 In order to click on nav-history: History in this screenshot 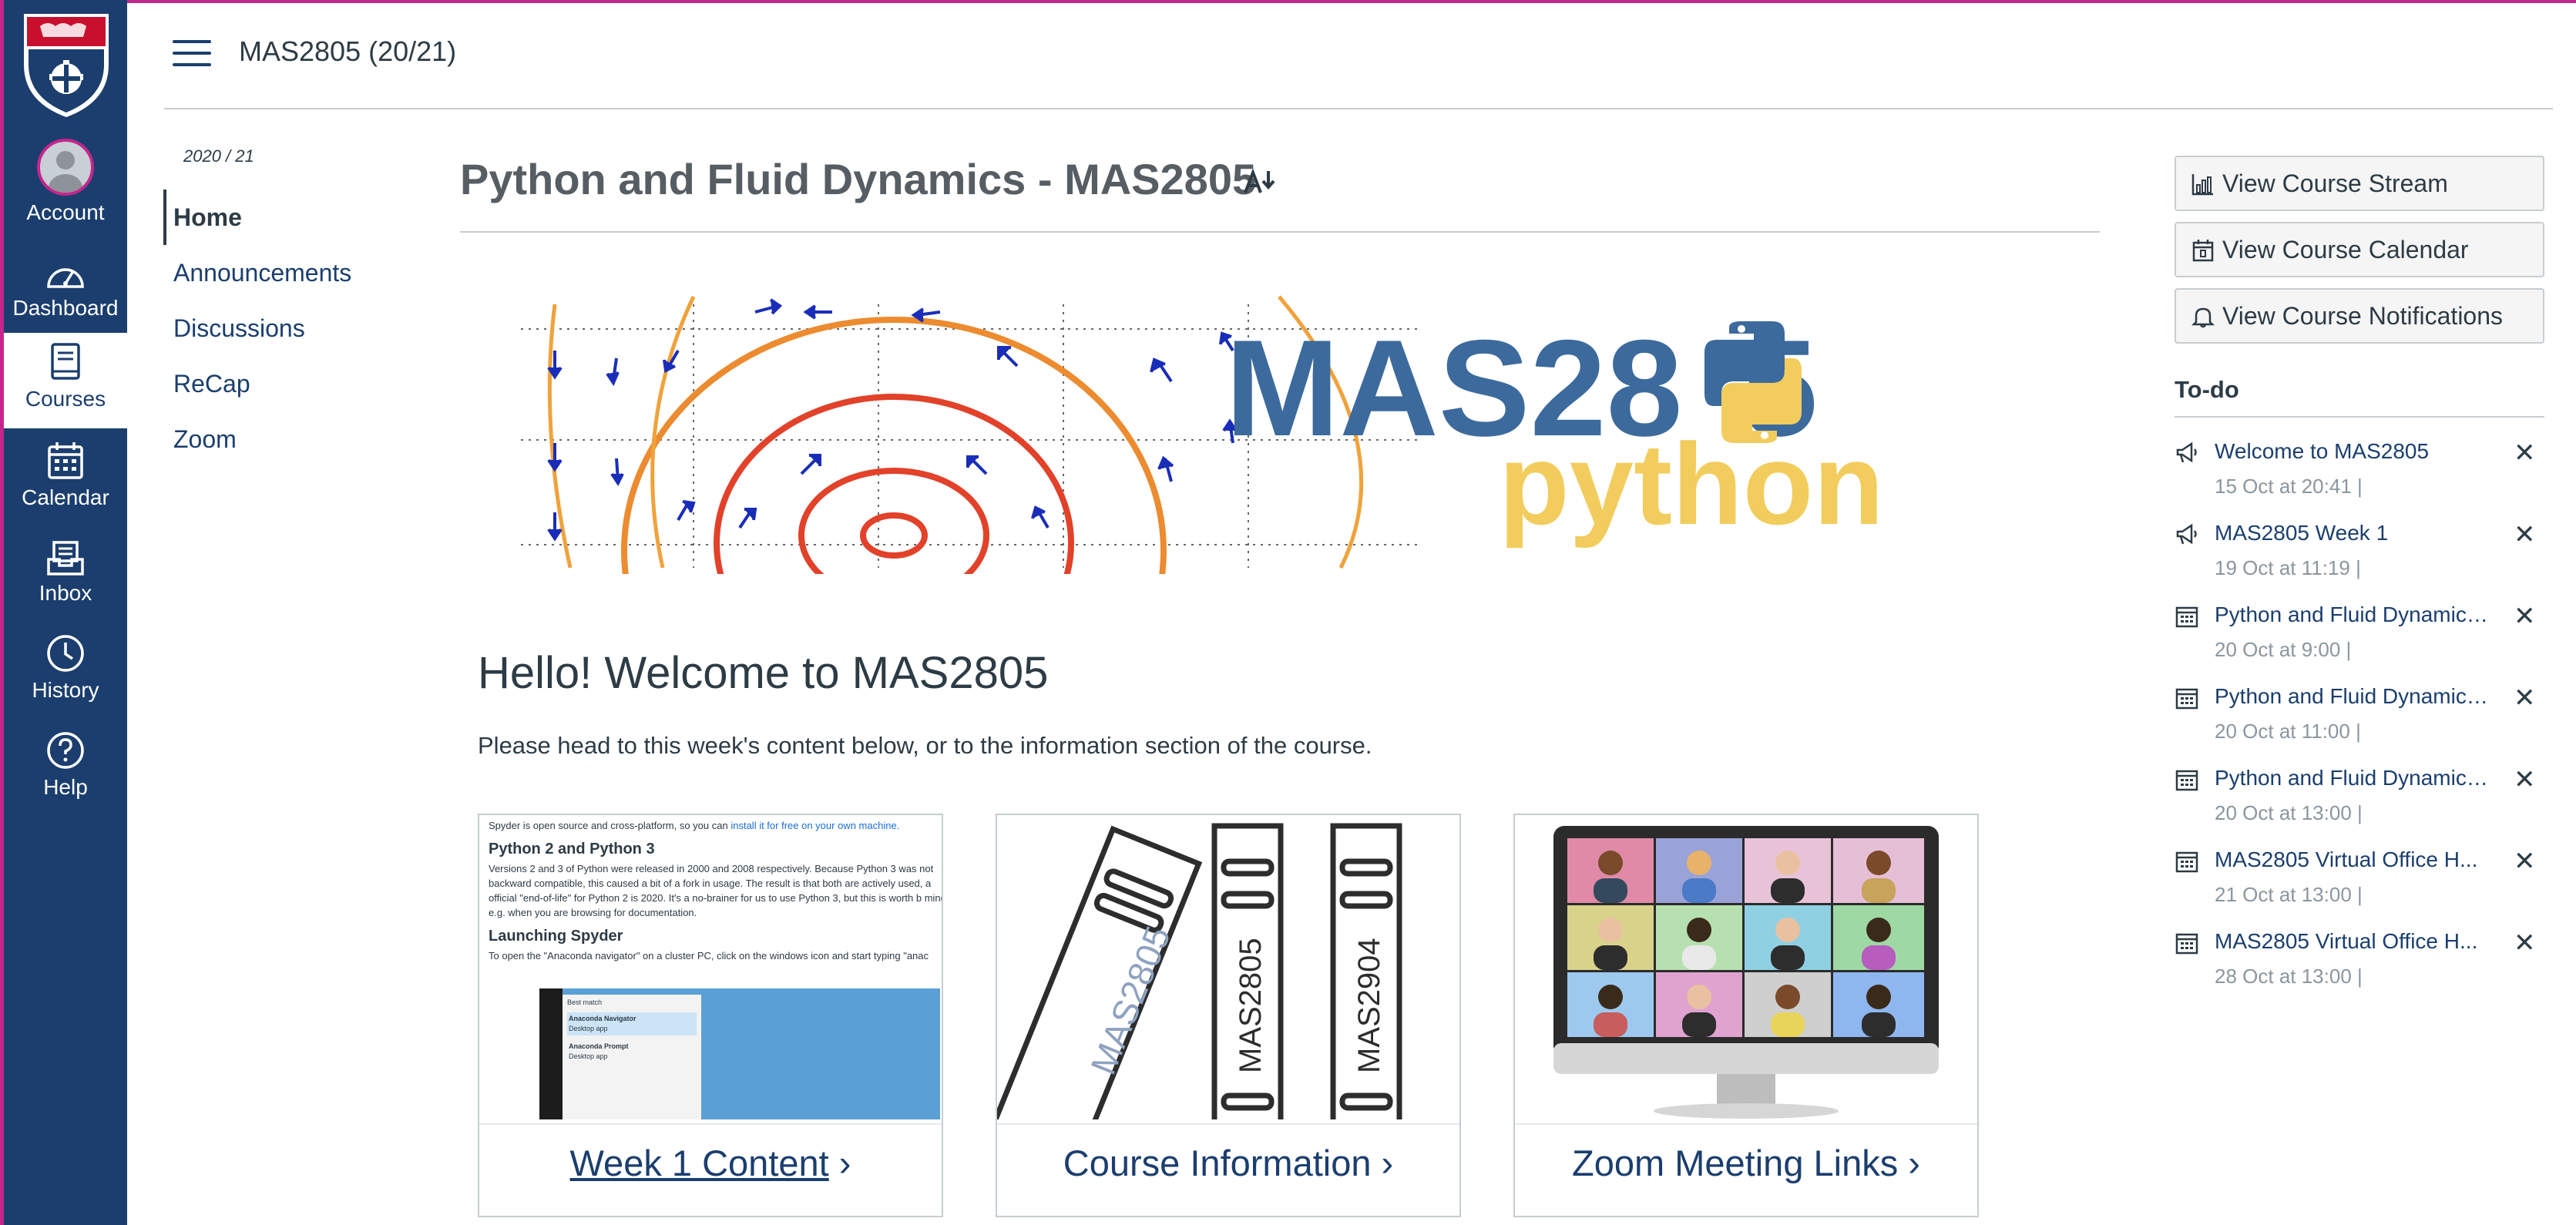, I will do `click(65, 668)`.